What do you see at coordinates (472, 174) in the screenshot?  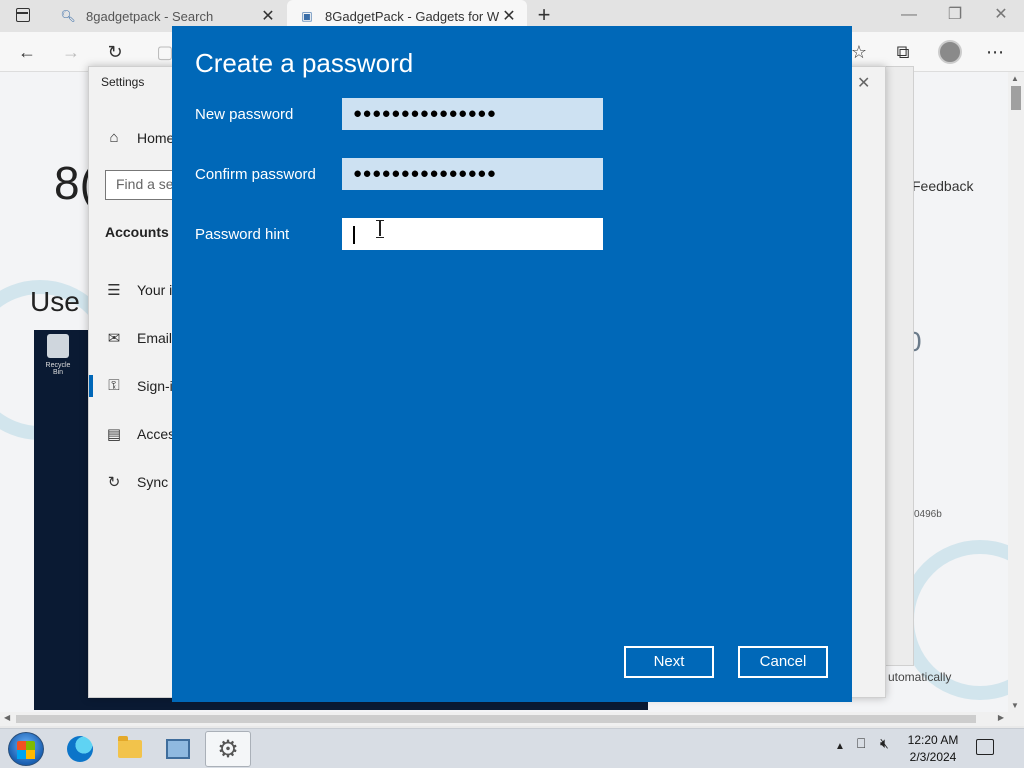 I see `confirm-password-field: ●●●●●●●●●●●●●●●` at bounding box center [472, 174].